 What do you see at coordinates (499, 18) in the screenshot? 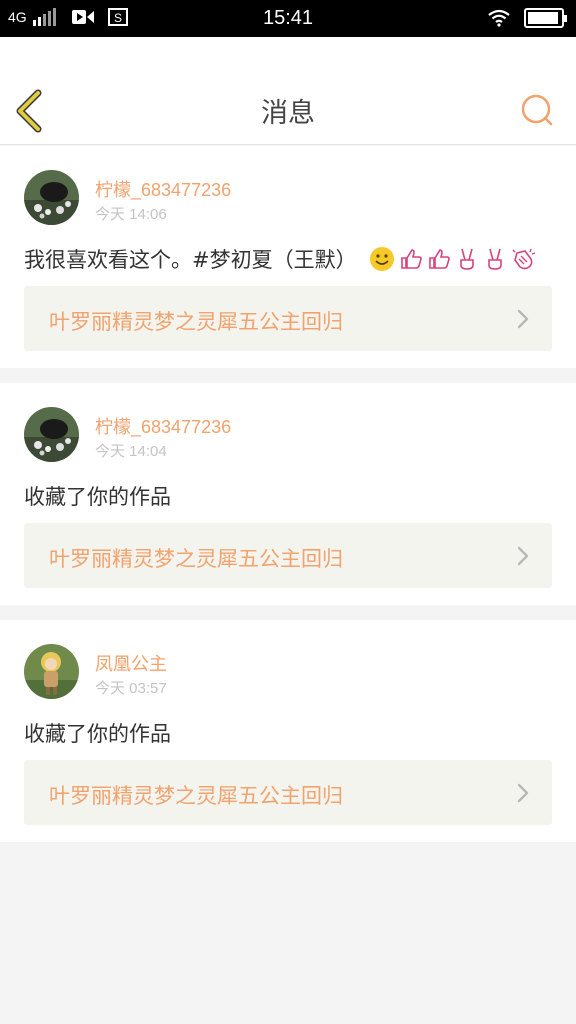
I see `wifi-icon` at bounding box center [499, 18].